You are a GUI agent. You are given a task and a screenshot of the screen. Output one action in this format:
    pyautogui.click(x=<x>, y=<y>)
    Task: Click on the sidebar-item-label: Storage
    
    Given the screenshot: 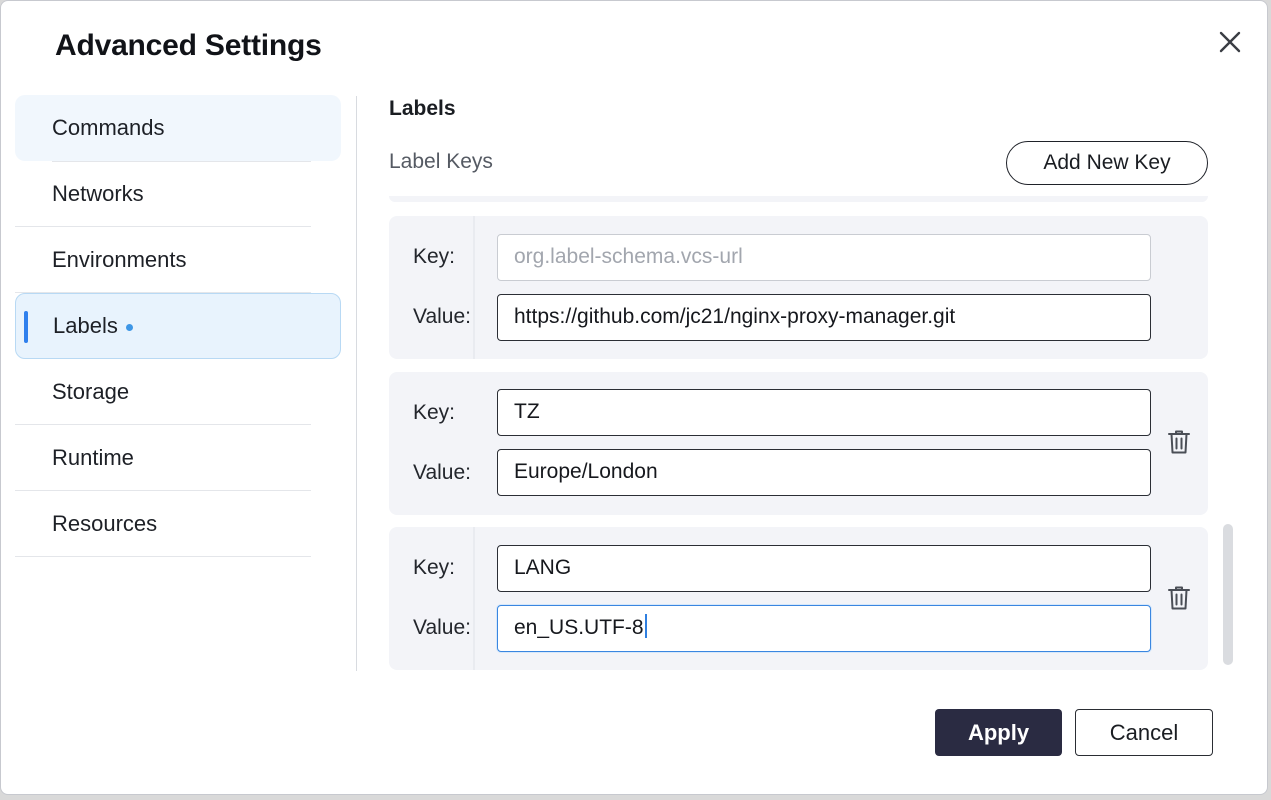 What is the action you would take?
    pyautogui.click(x=91, y=391)
    